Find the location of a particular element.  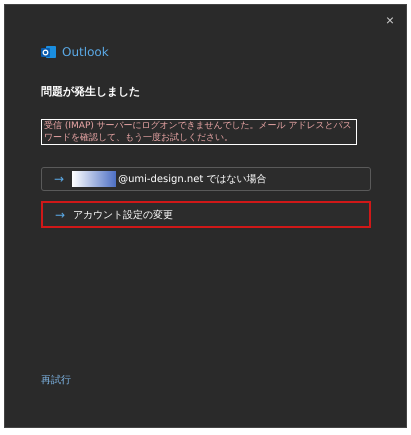

option-label: アカウント設定の変更 is located at coordinates (123, 215).